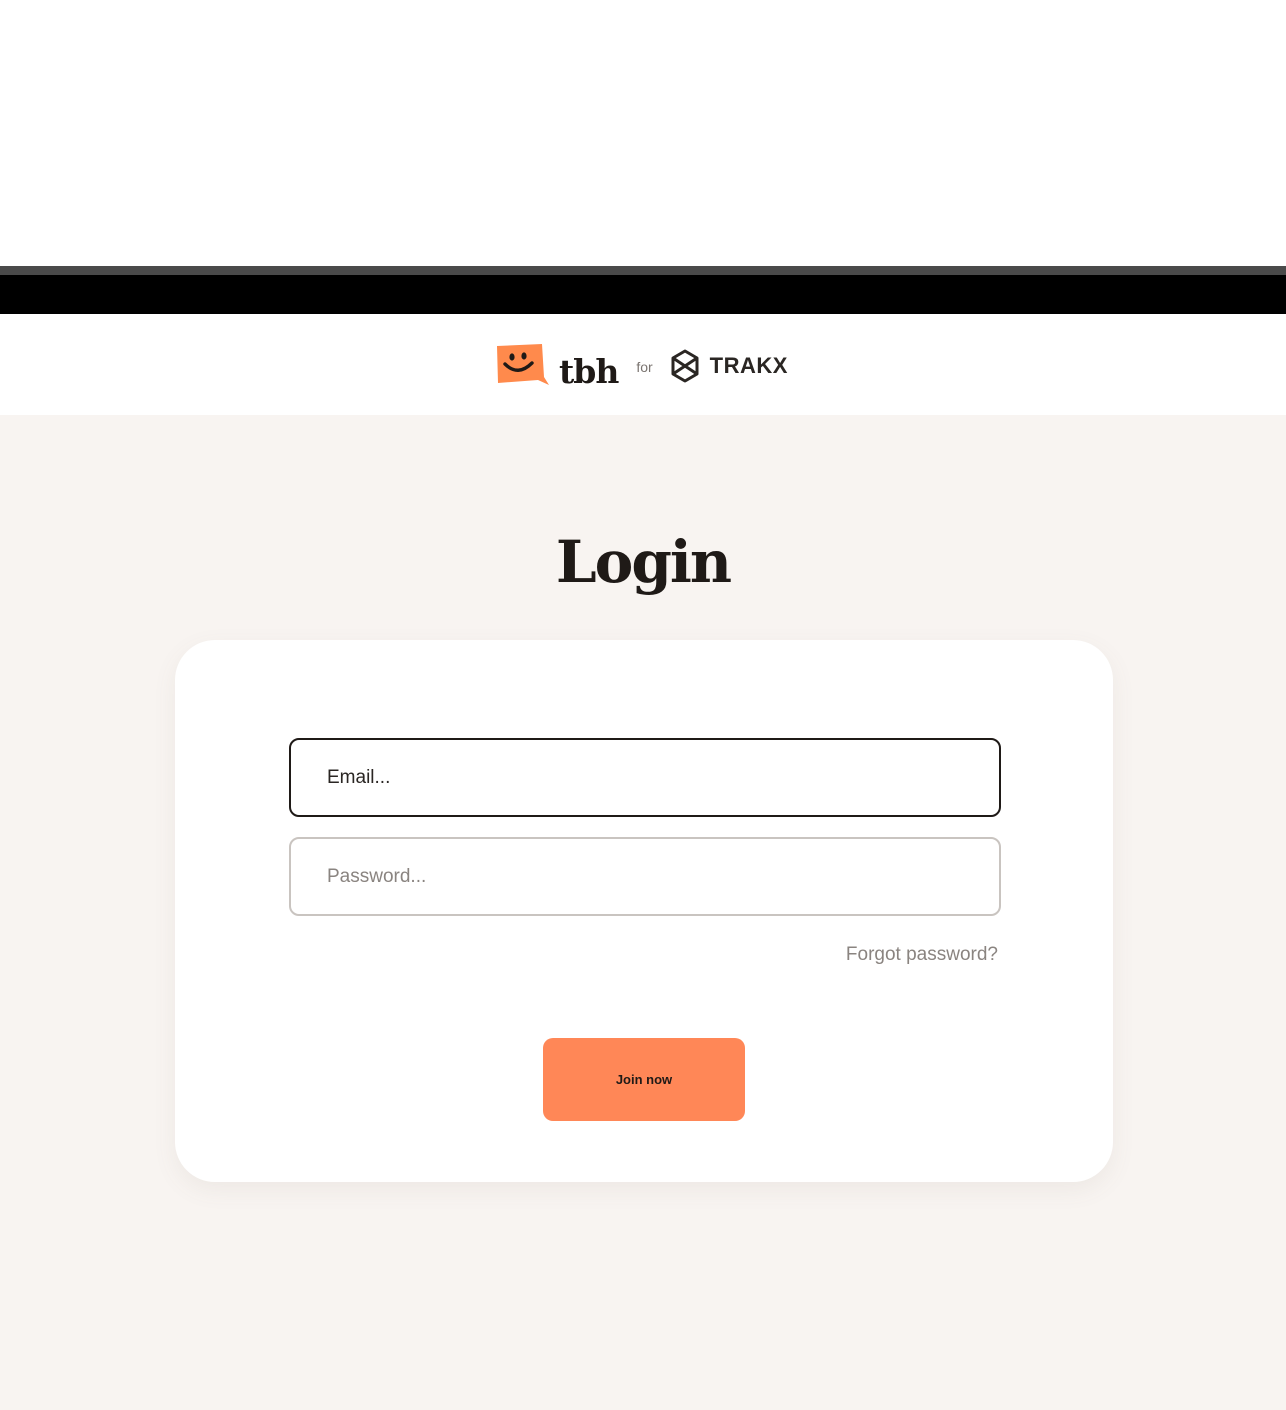 The image size is (1286, 1410). What do you see at coordinates (644, 1079) in the screenshot?
I see `join-now-button: Join now` at bounding box center [644, 1079].